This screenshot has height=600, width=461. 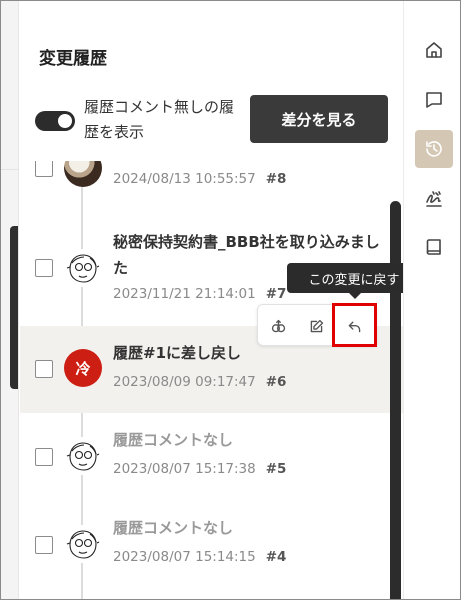 I want to click on history-date: 2023/08/09 09:17:47, so click(x=184, y=382).